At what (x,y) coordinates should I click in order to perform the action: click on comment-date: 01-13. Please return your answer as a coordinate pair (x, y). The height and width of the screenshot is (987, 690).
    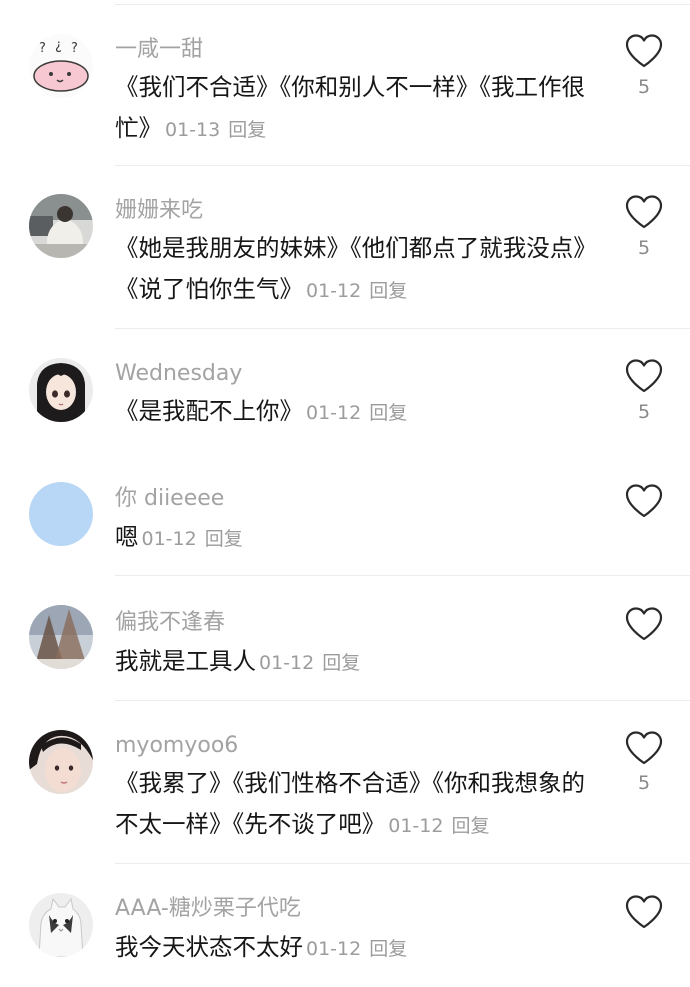
    Looking at the image, I should click on (193, 130).